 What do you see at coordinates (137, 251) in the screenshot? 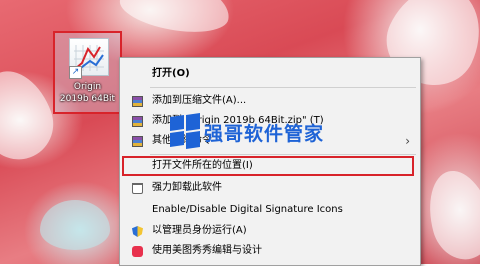
I see `meitu-icon` at bounding box center [137, 251].